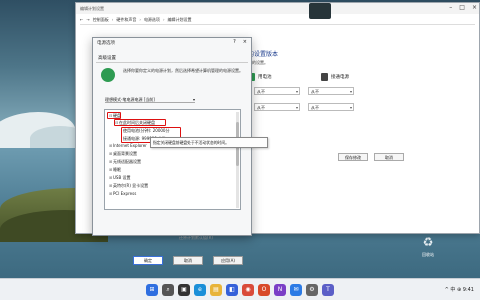 This screenshot has height=300, width=480. What do you see at coordinates (240, 289) in the screenshot?
I see `taskbar: ⊞ ⌕ ▣ e ▤ ◧ ◉ O N ✉ ⚙ T` at bounding box center [240, 289].